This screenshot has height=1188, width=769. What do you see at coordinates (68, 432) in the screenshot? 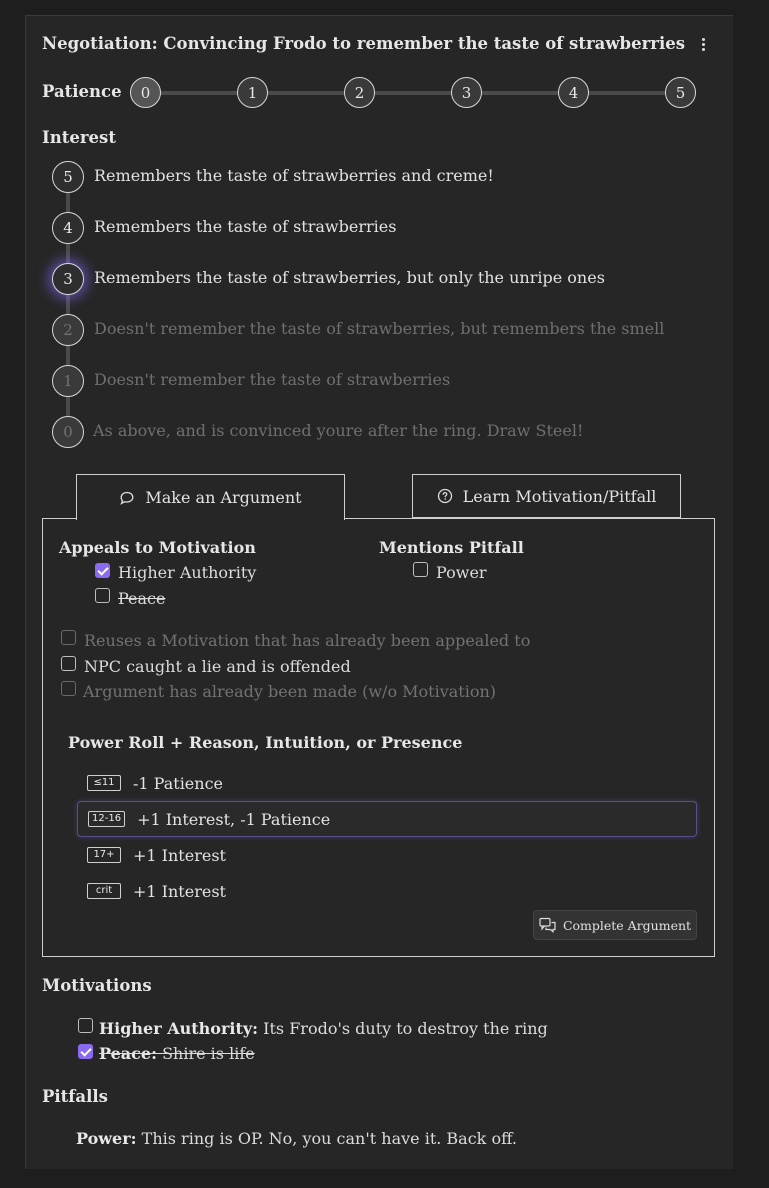
I see `interest-node-0: 0` at bounding box center [68, 432].